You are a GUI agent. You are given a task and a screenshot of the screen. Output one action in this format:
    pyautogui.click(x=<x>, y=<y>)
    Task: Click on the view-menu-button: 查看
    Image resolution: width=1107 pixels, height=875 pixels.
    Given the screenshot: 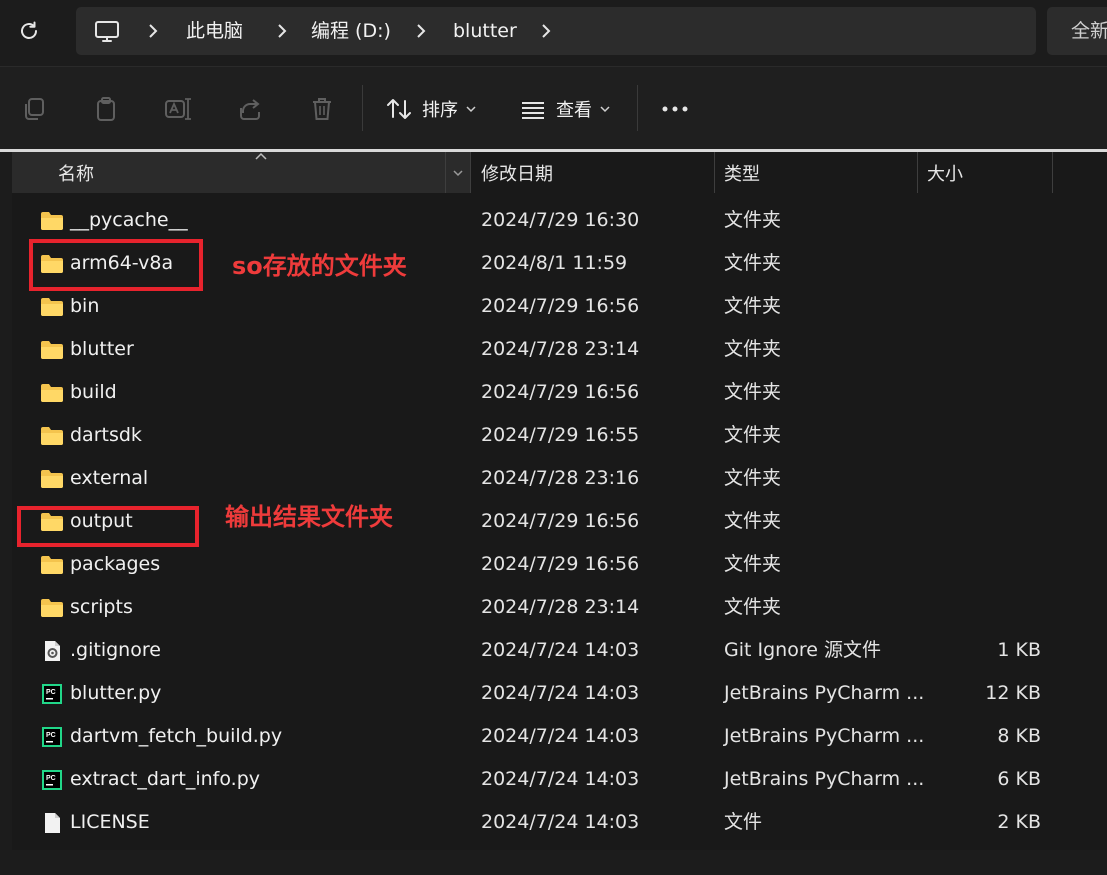 What is the action you would take?
    pyautogui.click(x=565, y=109)
    